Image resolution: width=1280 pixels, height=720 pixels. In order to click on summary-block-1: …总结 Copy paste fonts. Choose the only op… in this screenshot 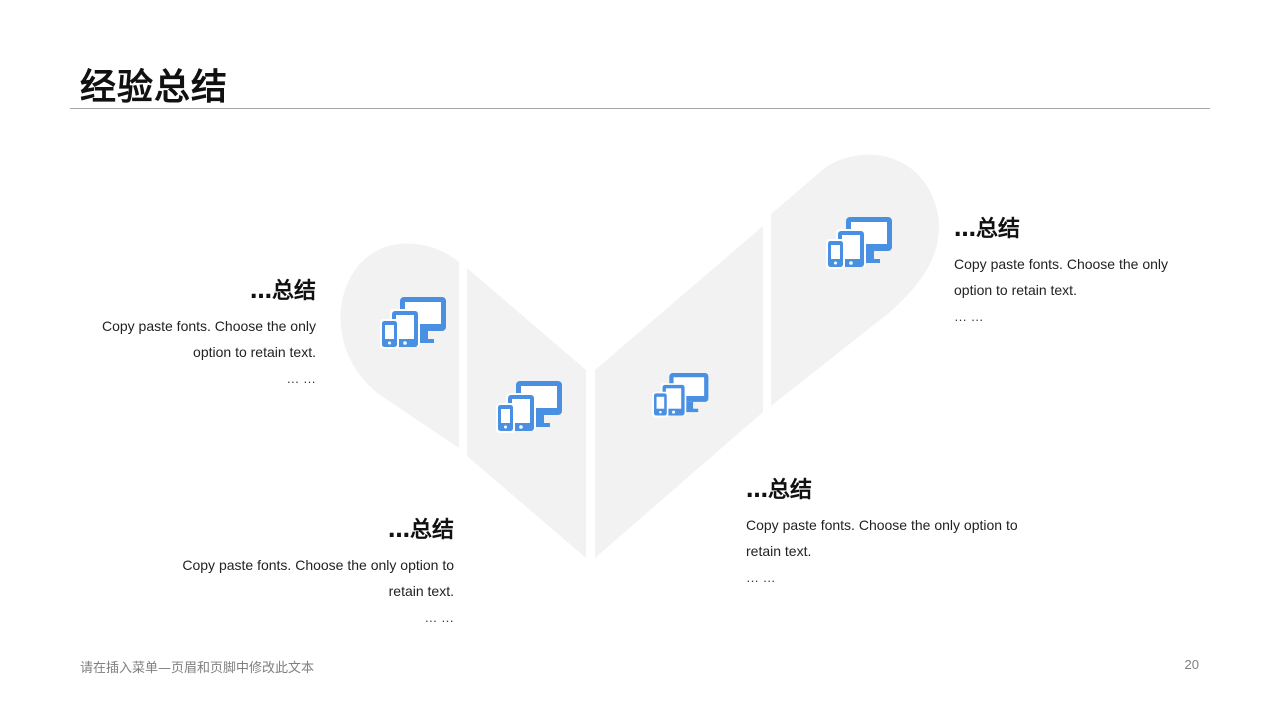, I will do `click(188, 335)`.